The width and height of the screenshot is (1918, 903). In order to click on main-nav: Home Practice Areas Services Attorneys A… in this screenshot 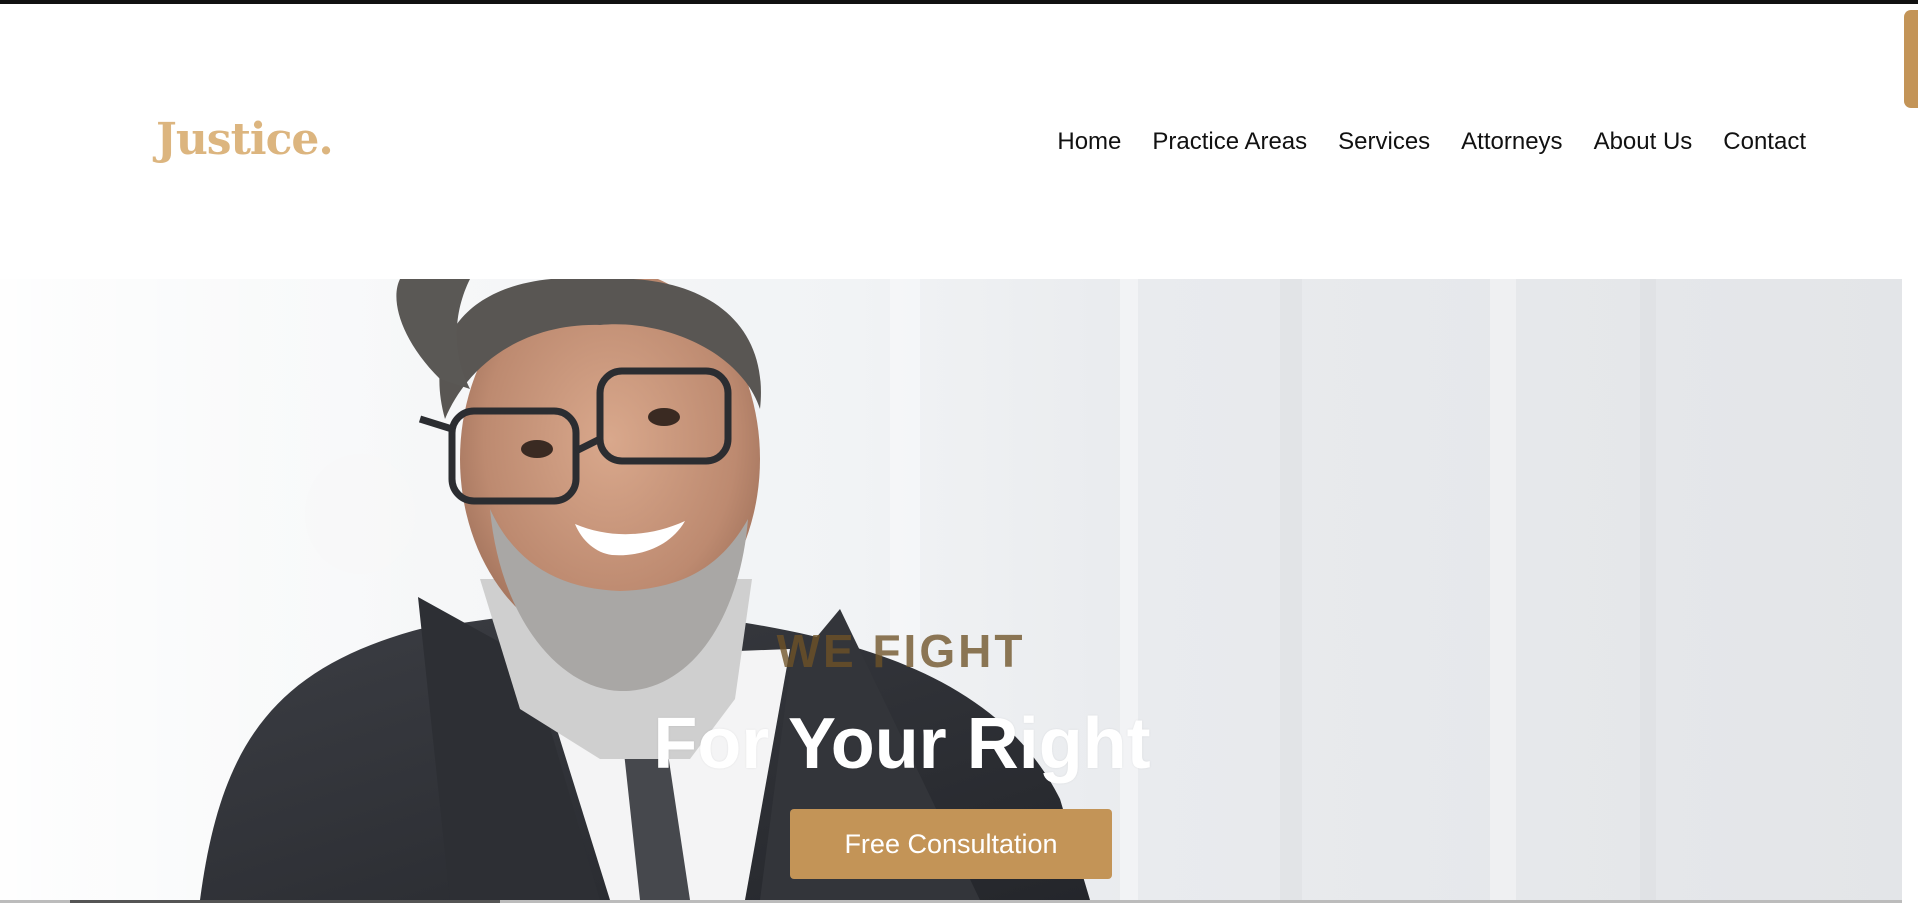, I will do `click(1431, 142)`.